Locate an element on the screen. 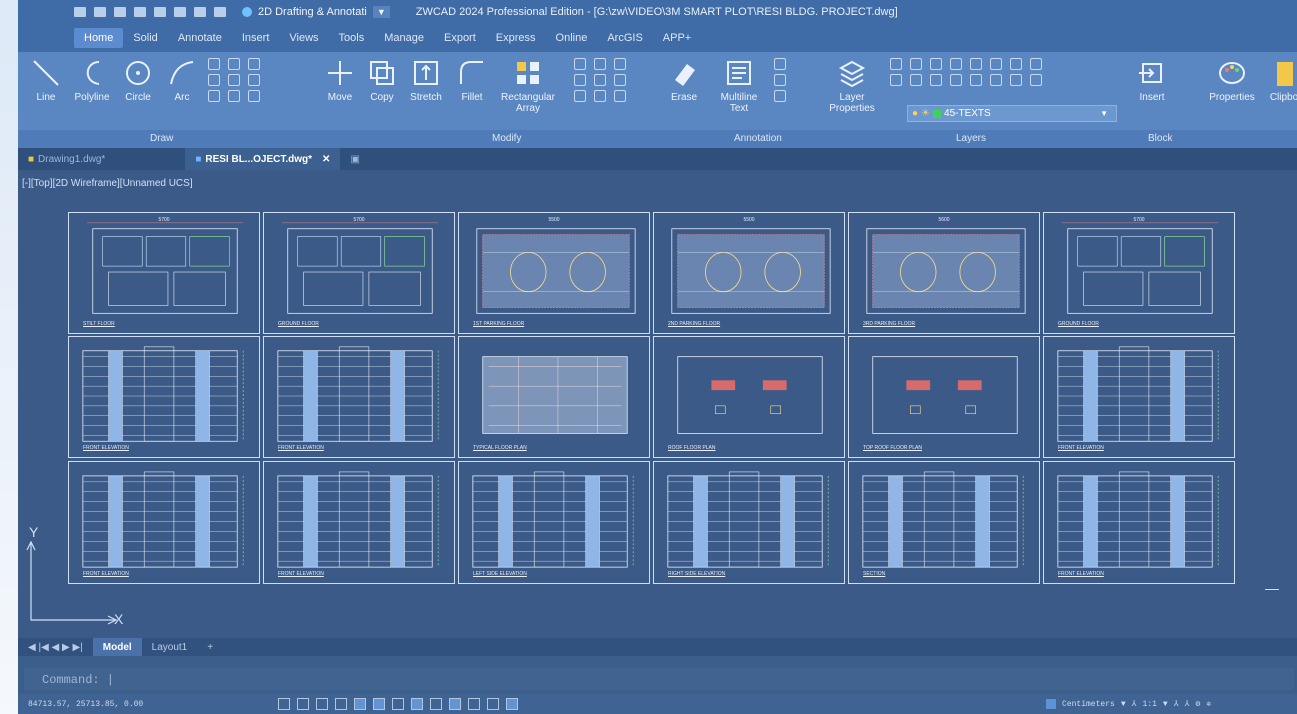 The width and height of the screenshot is (1297, 714). workspace-selector: 2D Drafting & Annotati ▼ is located at coordinates (316, 12).